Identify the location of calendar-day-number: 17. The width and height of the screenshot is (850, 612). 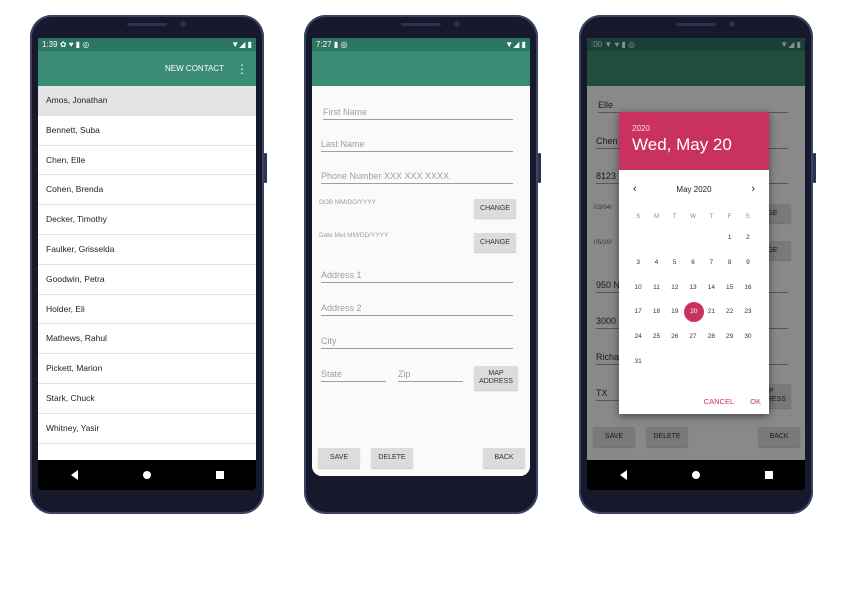
(638, 312).